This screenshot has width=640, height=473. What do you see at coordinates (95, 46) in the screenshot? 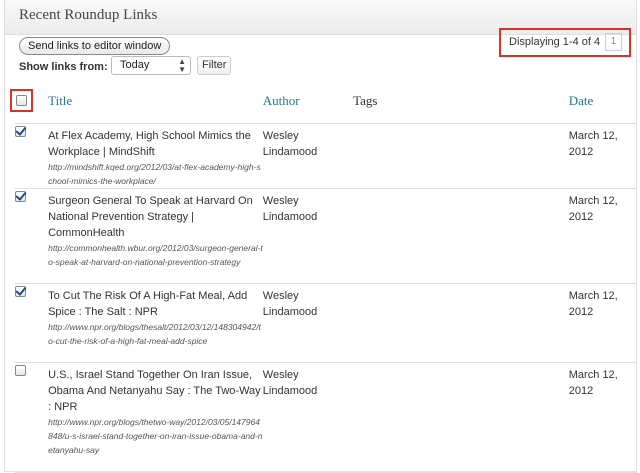
I see `send-links-button: Send links to editor window` at bounding box center [95, 46].